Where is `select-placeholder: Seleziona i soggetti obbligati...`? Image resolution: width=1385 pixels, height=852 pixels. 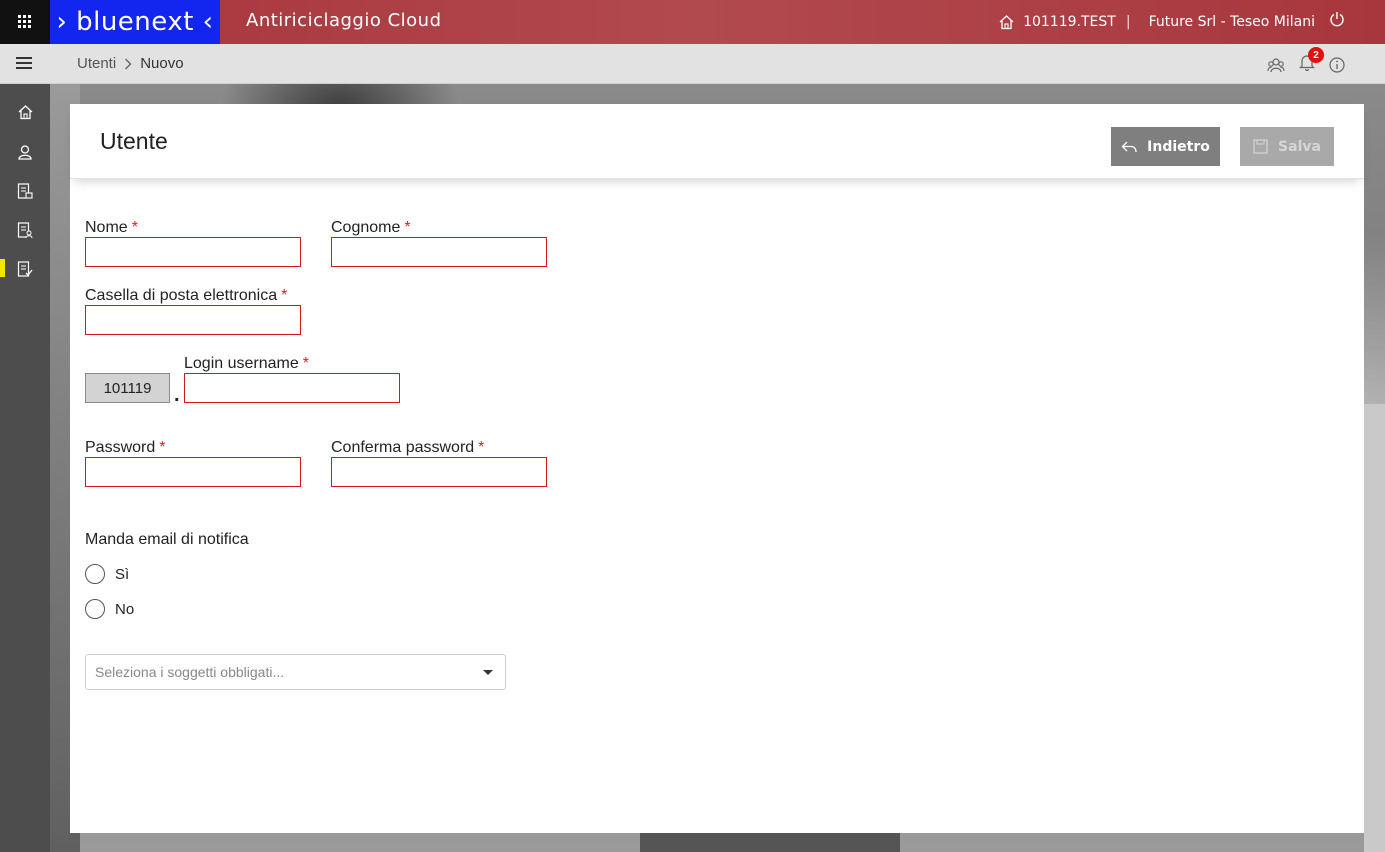 select-placeholder: Seleziona i soggetti obbligati... is located at coordinates (190, 672).